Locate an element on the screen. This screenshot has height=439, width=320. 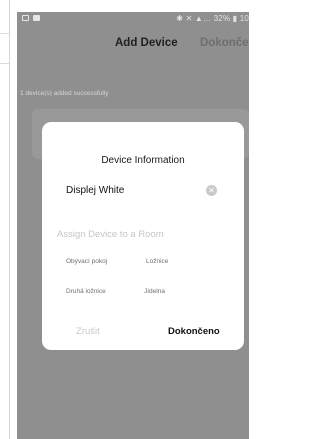
room-option-bedroom: Ložnice is located at coordinates (157, 261).